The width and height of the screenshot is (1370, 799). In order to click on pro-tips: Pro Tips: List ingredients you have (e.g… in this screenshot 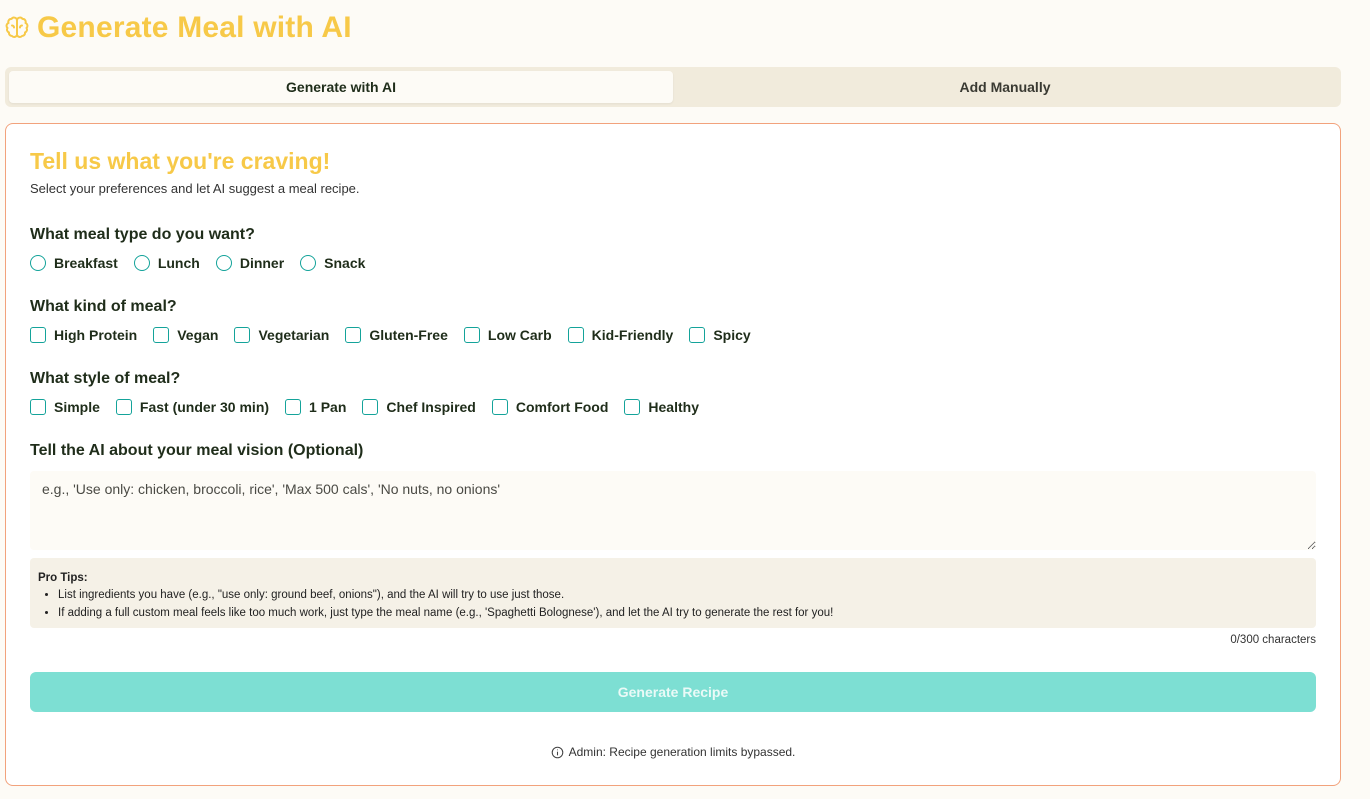, I will do `click(673, 593)`.